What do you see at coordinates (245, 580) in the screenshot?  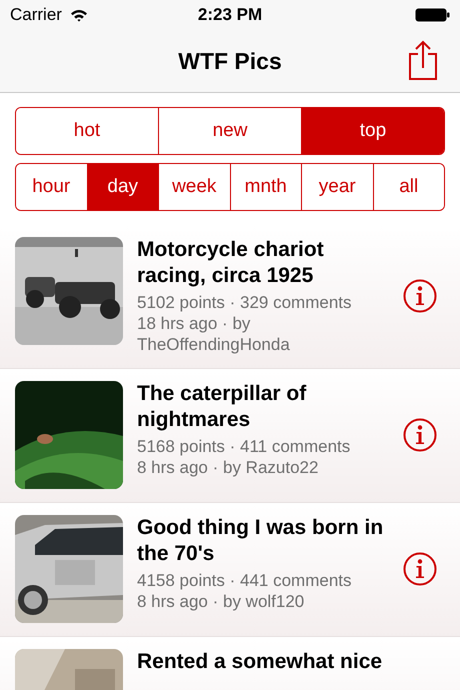 I see `post-stats: 4158 points · 441 comments` at bounding box center [245, 580].